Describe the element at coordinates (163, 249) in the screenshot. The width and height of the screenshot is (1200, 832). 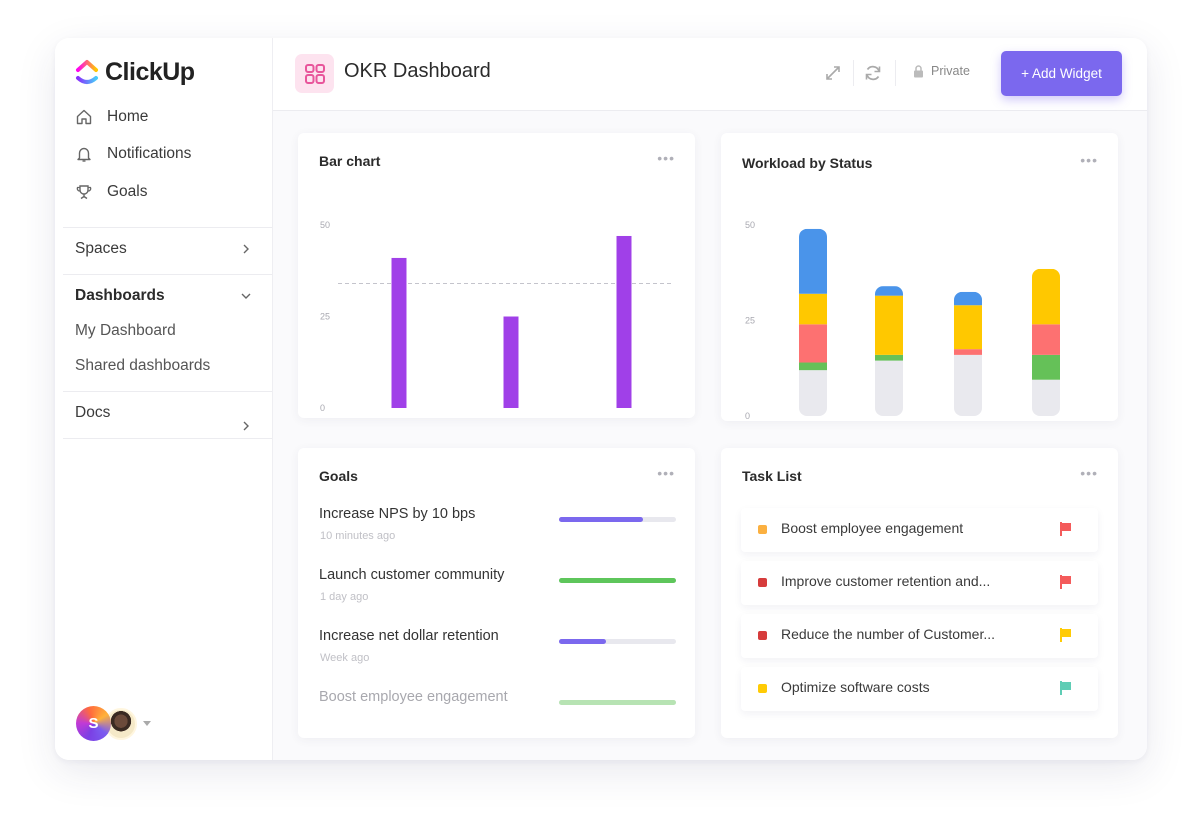
I see `sidebar-section-spaces: Spaces` at that location.